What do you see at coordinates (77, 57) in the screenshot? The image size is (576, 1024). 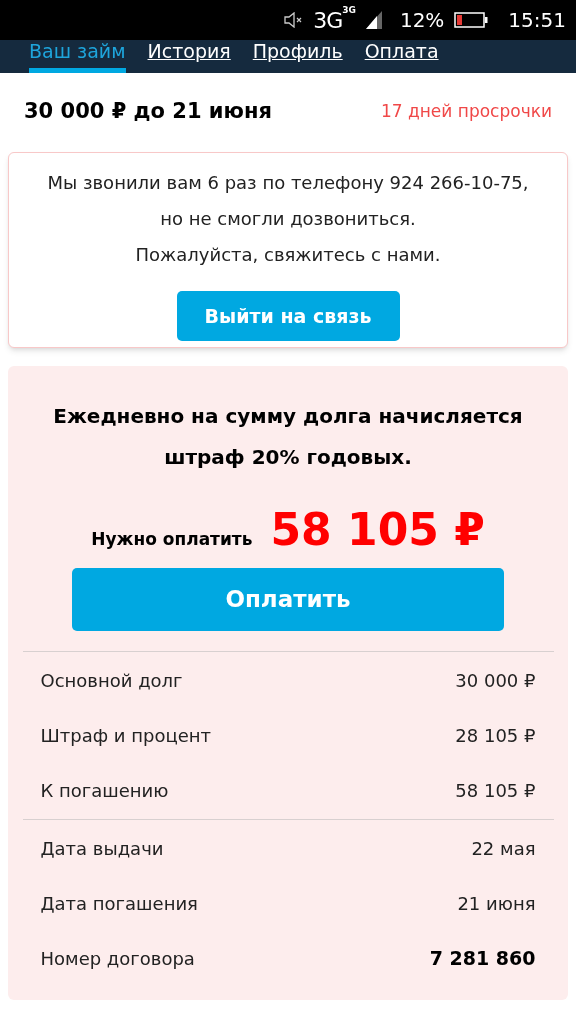 I see `tab: Ваш займ` at bounding box center [77, 57].